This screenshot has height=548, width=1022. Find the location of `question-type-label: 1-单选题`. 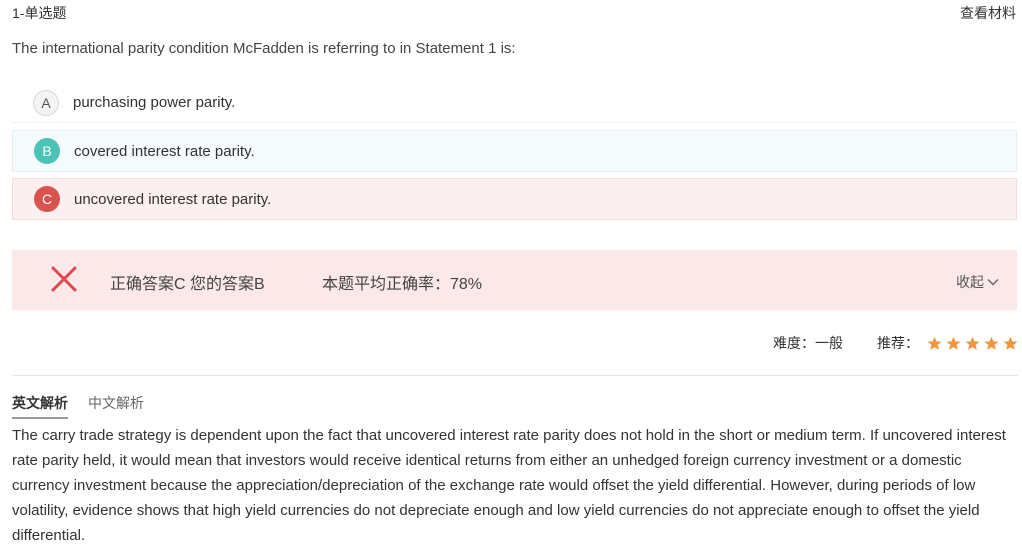

question-type-label: 1-单选题 is located at coordinates (39, 13).